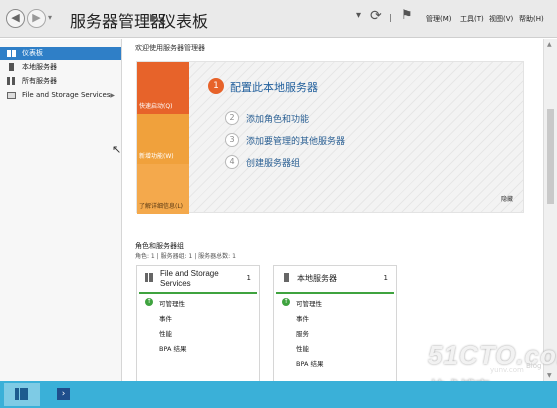 This screenshot has width=557, height=408. What do you see at coordinates (11, 53) in the screenshot?
I see `dashboard-icon` at bounding box center [11, 53].